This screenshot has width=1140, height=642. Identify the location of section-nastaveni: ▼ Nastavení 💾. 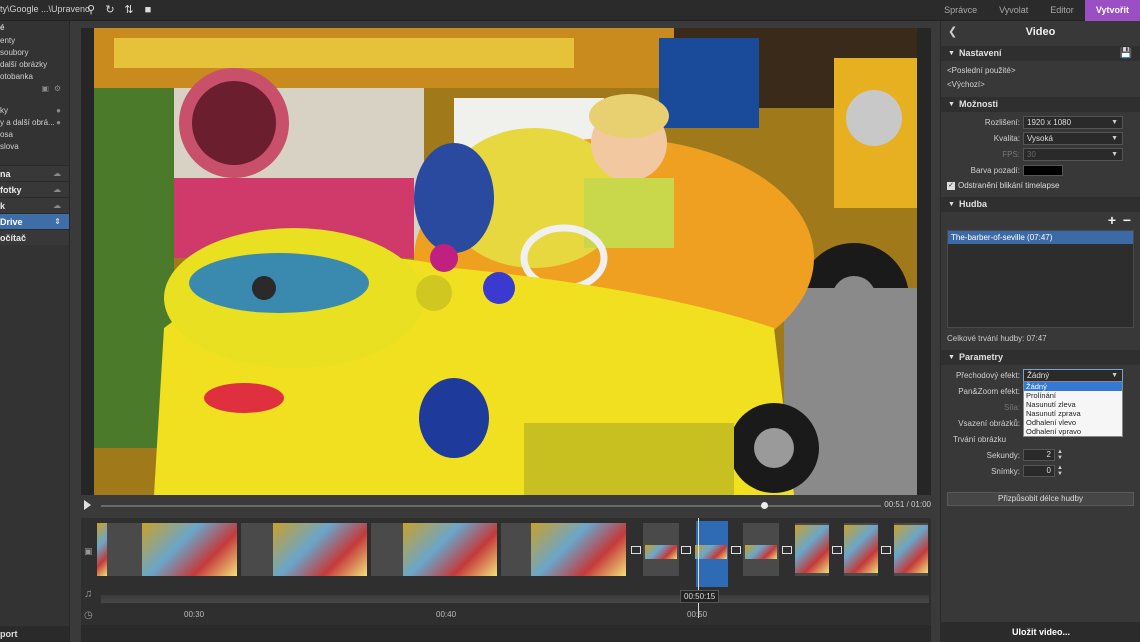
(1040, 53).